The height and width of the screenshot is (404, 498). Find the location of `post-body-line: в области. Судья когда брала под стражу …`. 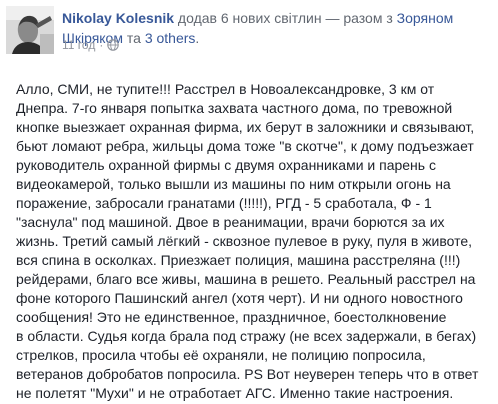

post-body-line: в области. Судья когда брала под стражу … is located at coordinates (246, 336).